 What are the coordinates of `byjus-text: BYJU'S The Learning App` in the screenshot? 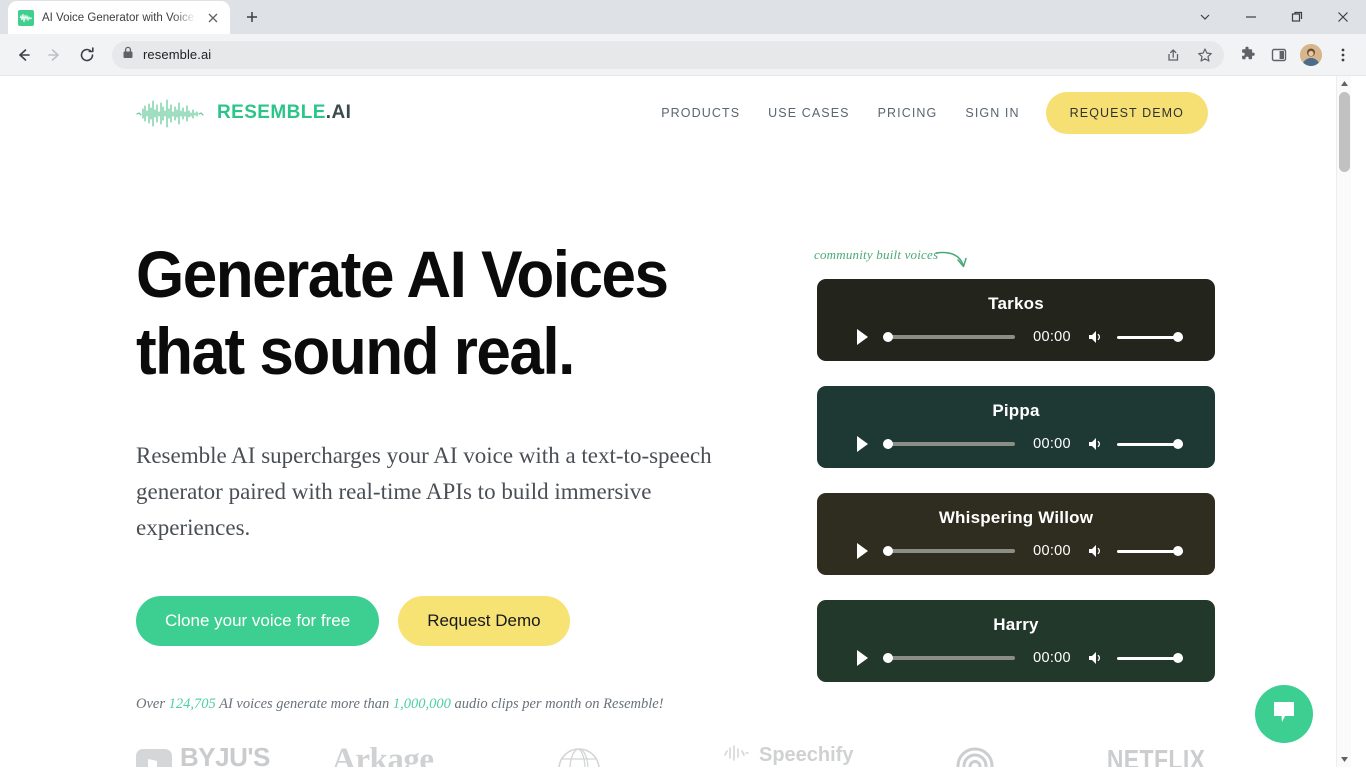 It's located at (225, 755).